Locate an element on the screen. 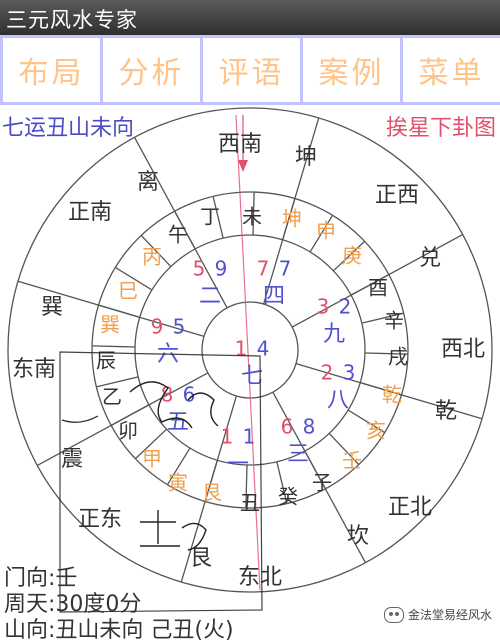  mountain-label: 乙 is located at coordinates (112, 397).